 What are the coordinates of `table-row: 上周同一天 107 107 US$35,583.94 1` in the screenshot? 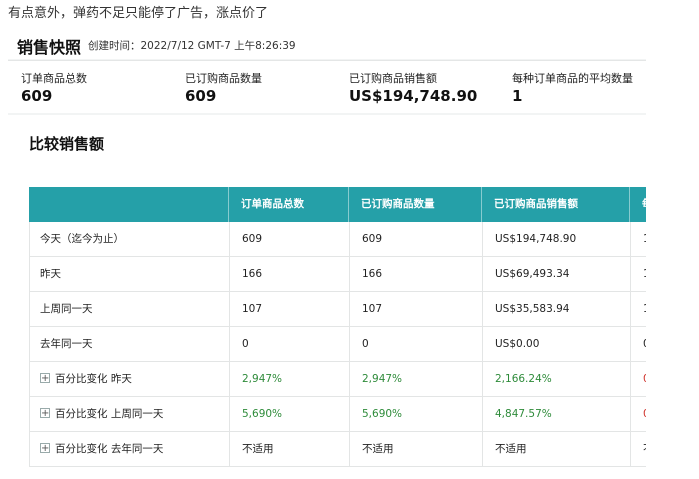 It's located at (337, 309).